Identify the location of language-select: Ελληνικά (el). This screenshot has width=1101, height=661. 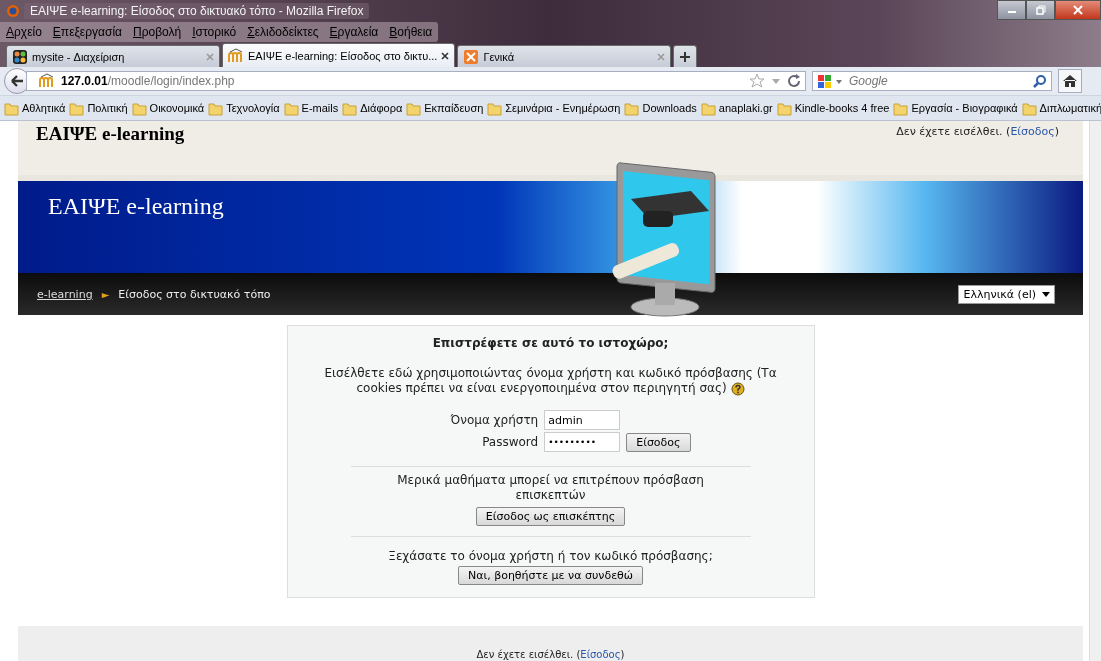
(1006, 294).